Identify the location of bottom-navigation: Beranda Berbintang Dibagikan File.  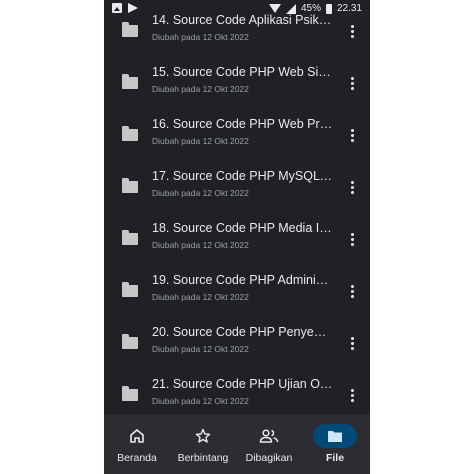
(237, 444).